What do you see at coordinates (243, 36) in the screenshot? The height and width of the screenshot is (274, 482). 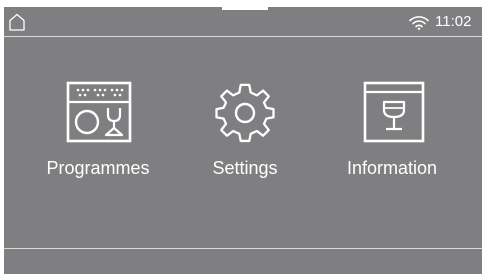 I see `status-divider` at bounding box center [243, 36].